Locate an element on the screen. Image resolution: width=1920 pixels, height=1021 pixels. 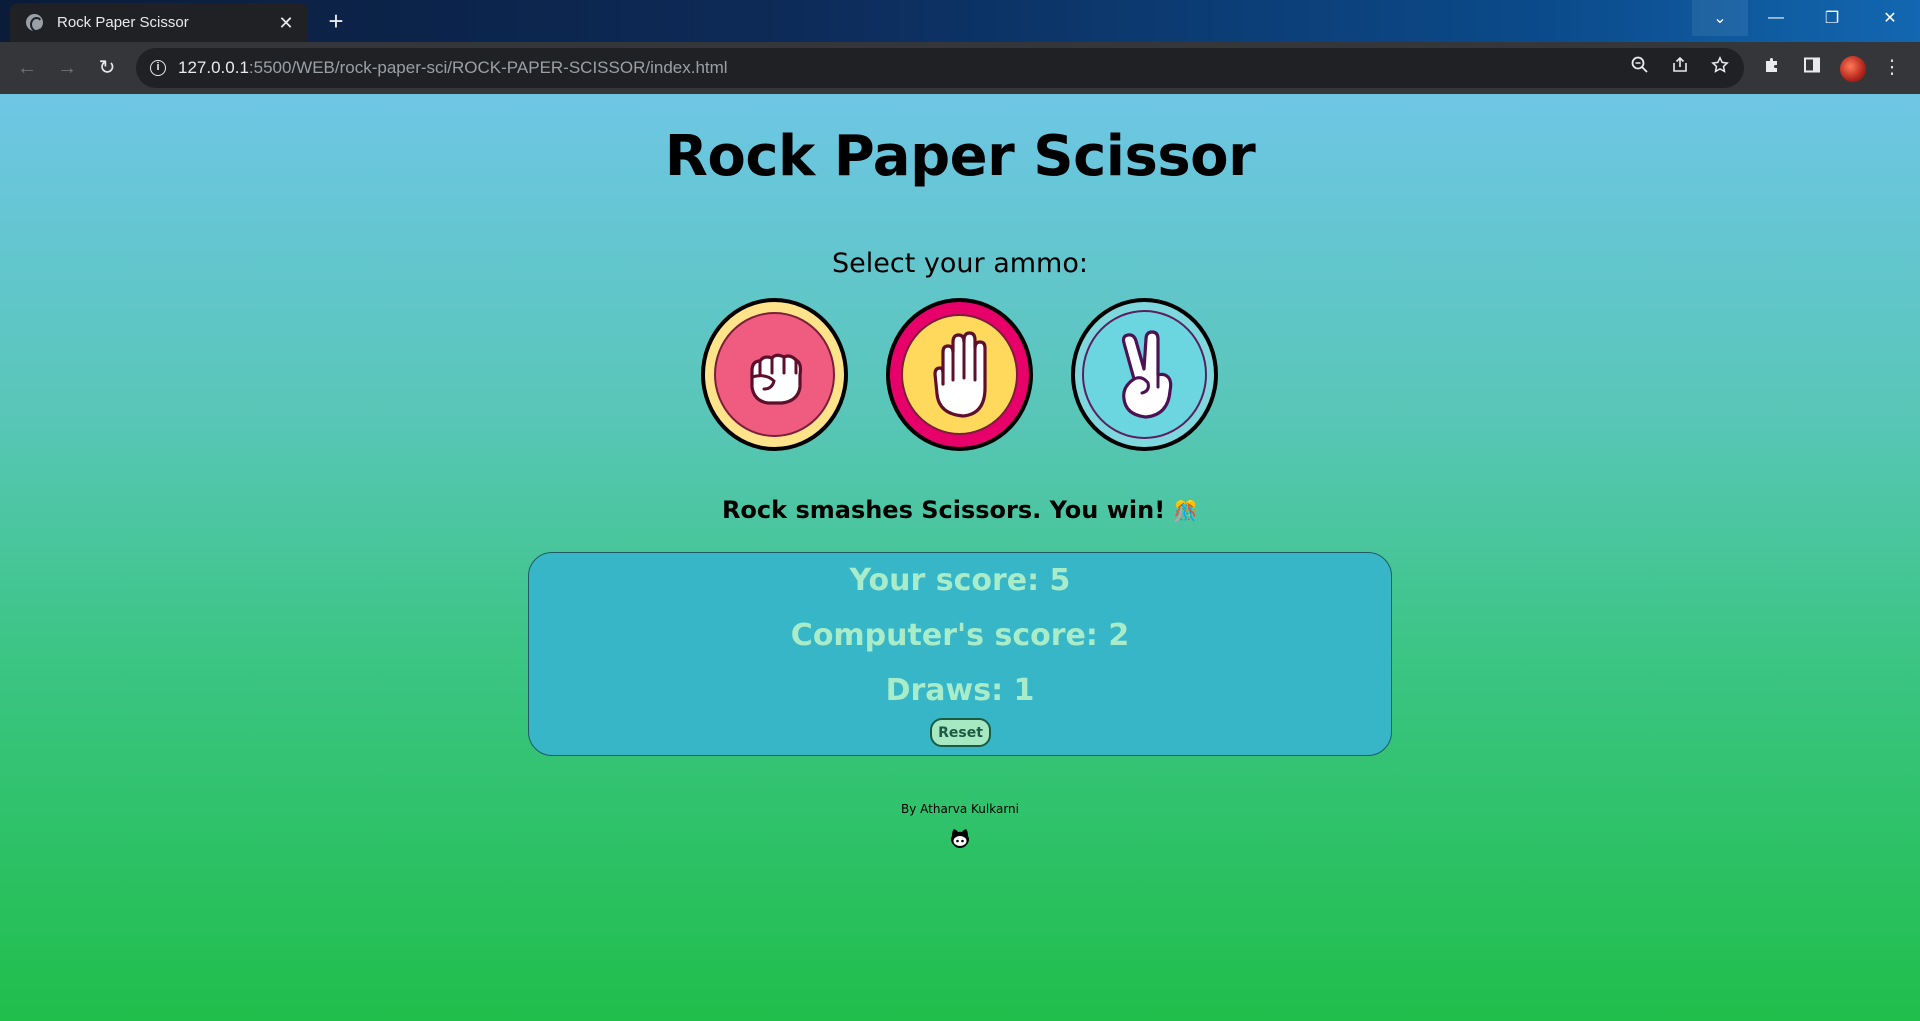
tab-title: Rock Paper Scissor is located at coordinates (123, 22).